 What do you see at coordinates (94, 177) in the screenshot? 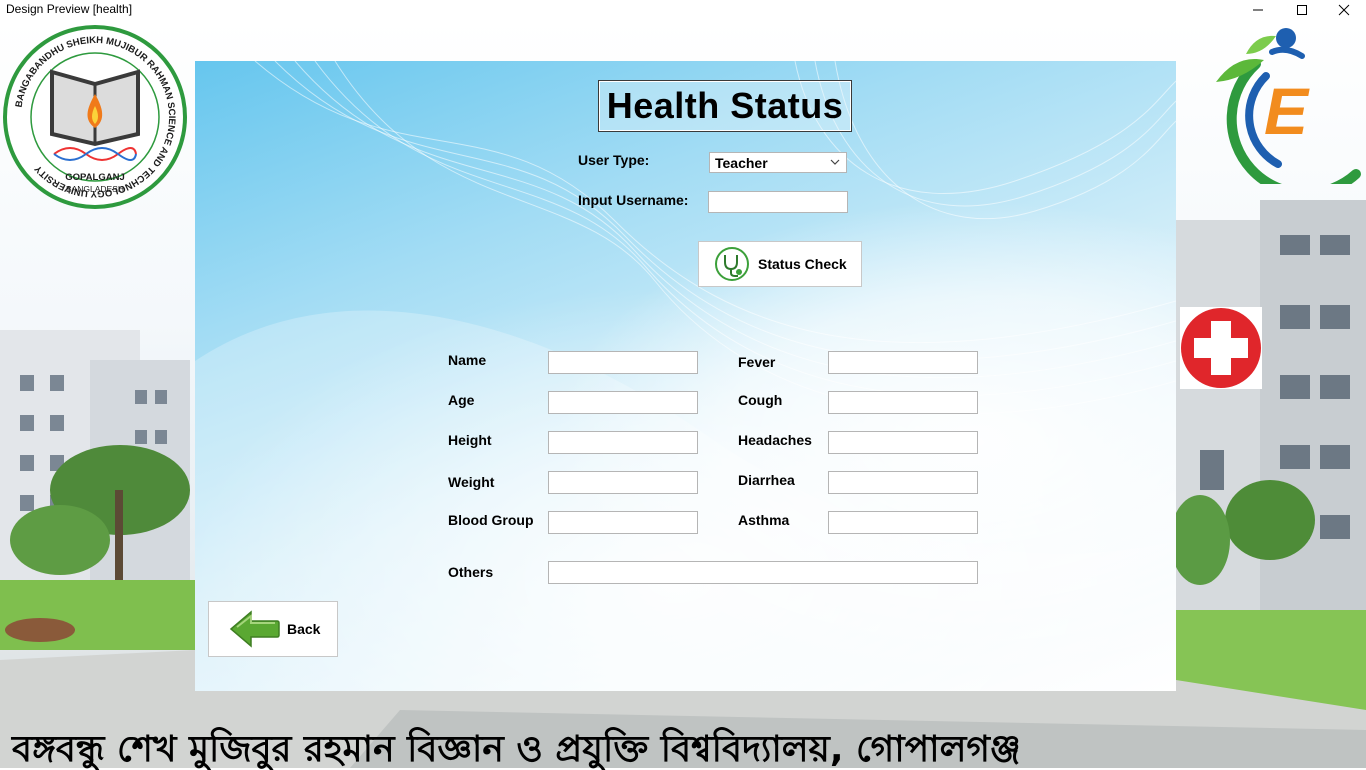
I see `university-place: GOPALGANJ` at bounding box center [94, 177].